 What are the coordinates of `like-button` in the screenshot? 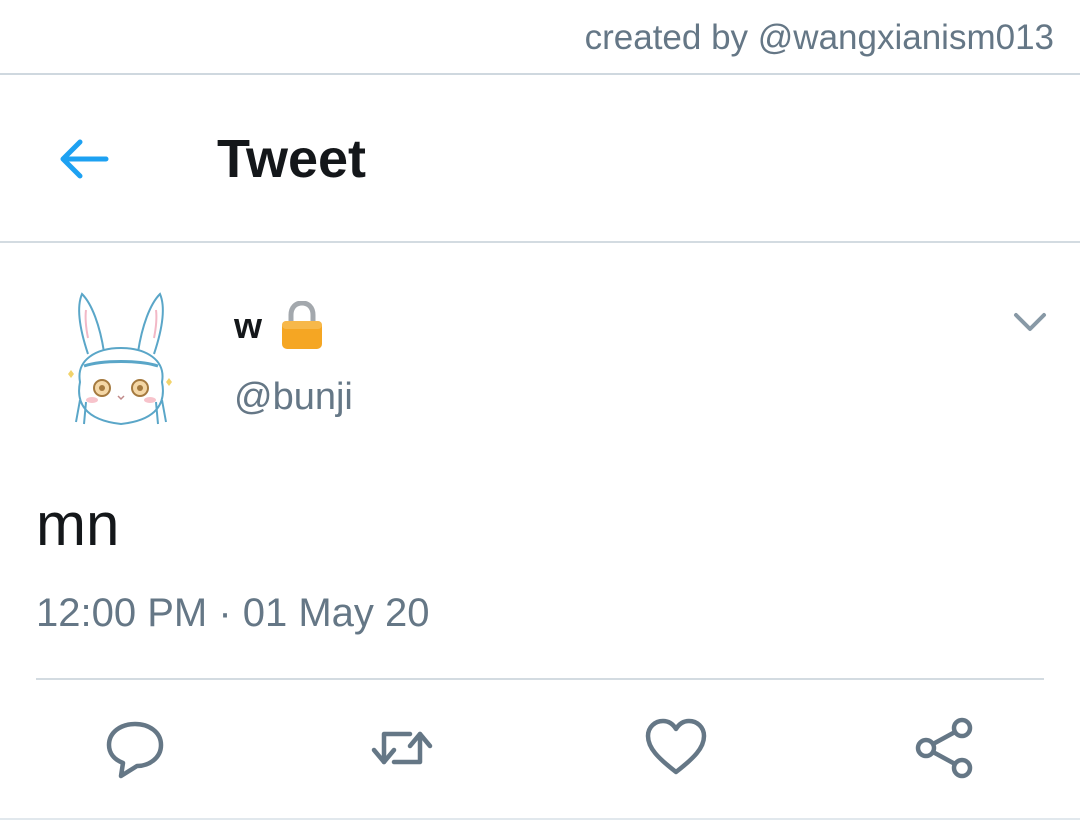 It's located at (676, 748).